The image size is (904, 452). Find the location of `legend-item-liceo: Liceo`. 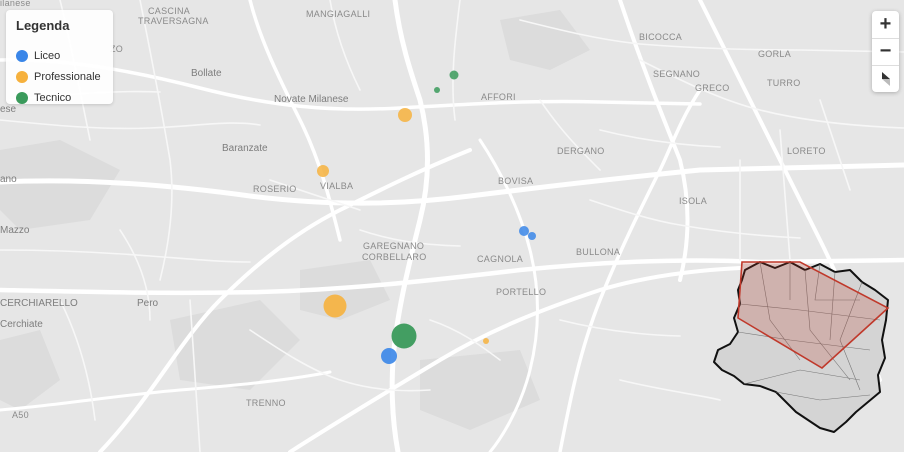

legend-item-liceo: Liceo is located at coordinates (38, 56).